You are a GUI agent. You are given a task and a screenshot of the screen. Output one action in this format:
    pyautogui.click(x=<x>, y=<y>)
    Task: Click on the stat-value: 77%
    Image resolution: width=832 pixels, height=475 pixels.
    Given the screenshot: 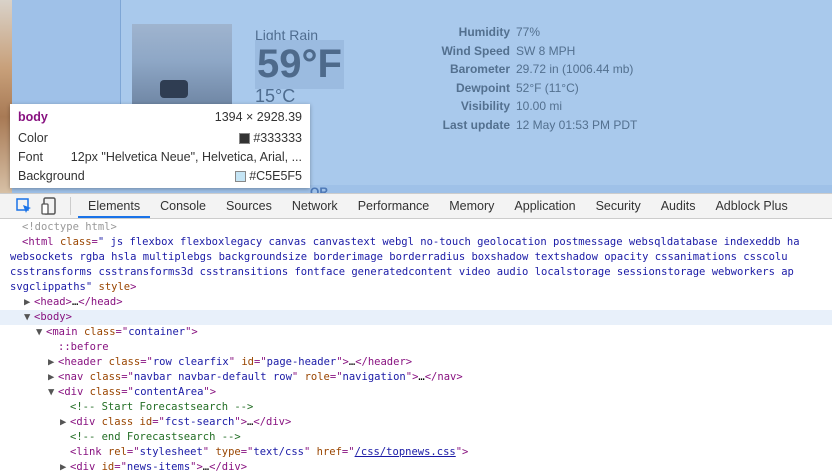 What is the action you would take?
    pyautogui.click(x=528, y=32)
    